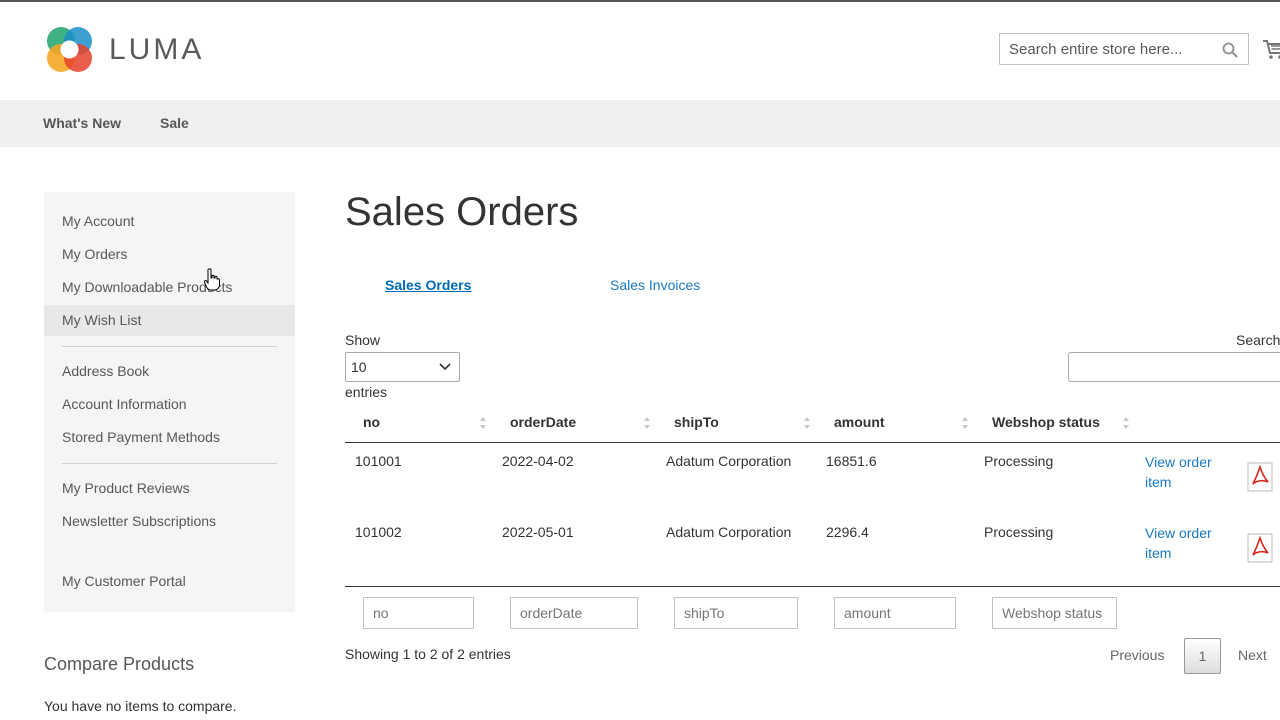  Describe the element at coordinates (538, 532) in the screenshot. I see `table-cell-orderdate: 2022-05-01` at that location.